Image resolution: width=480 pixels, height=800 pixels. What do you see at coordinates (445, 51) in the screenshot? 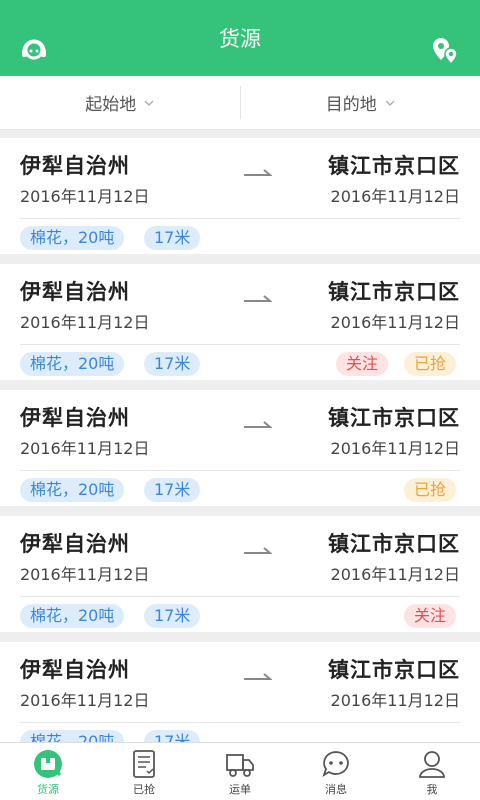
I see `location-pins-icon` at bounding box center [445, 51].